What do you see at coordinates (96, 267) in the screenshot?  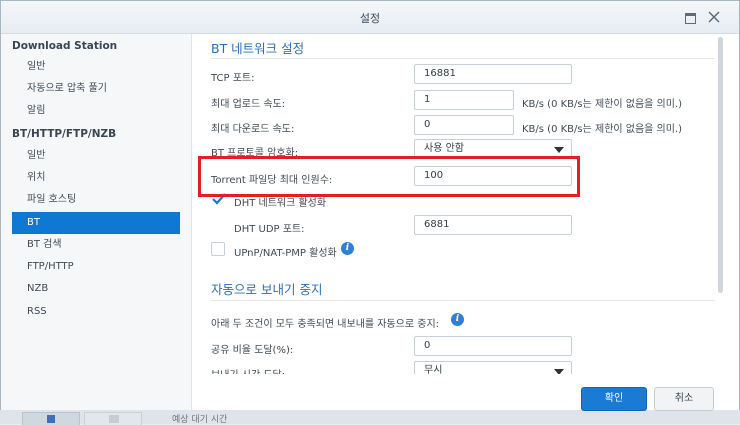 I see `sidebar-item-ftp-http: FTP/HTTP` at bounding box center [96, 267].